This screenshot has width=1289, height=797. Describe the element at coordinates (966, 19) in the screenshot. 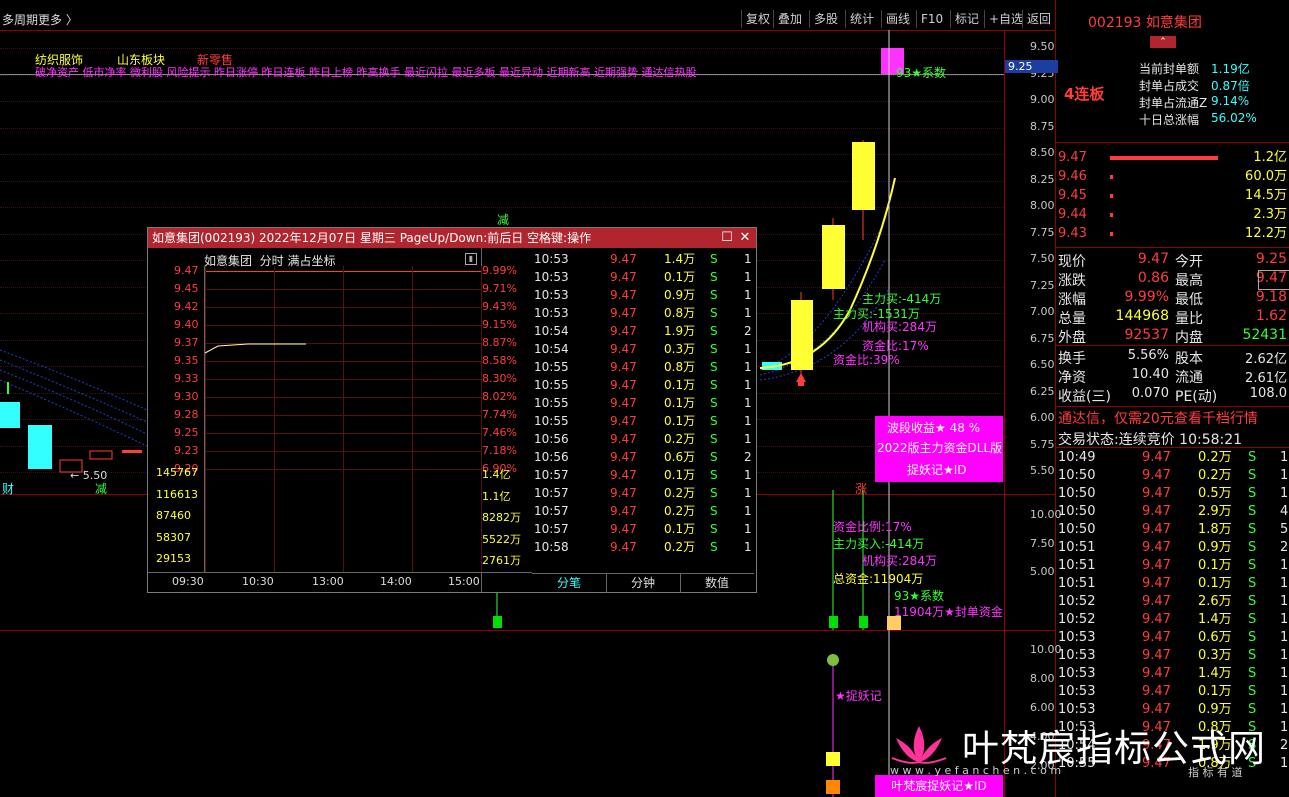

I see `toolbar-button: 标记` at that location.